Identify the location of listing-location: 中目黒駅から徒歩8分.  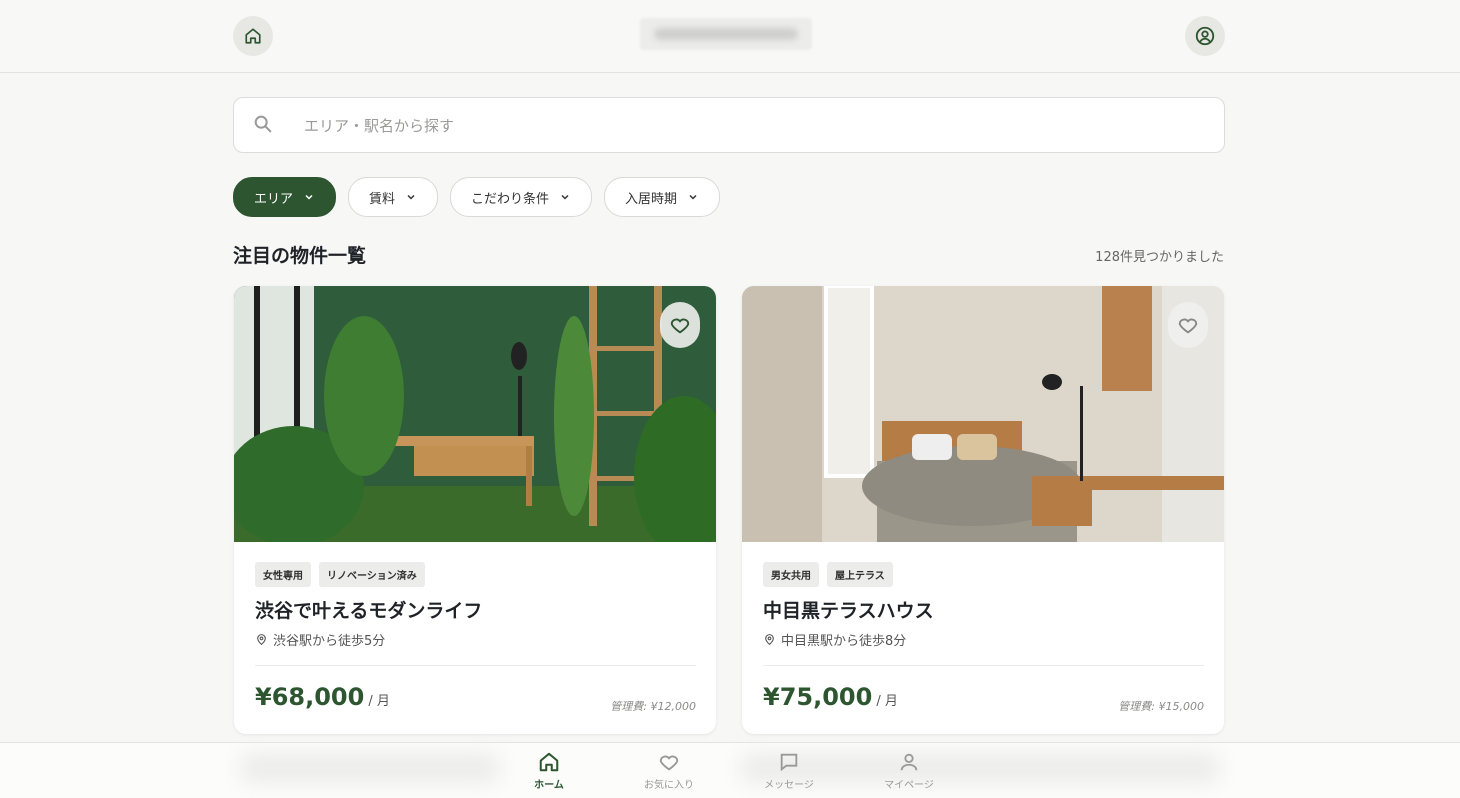
(834, 639).